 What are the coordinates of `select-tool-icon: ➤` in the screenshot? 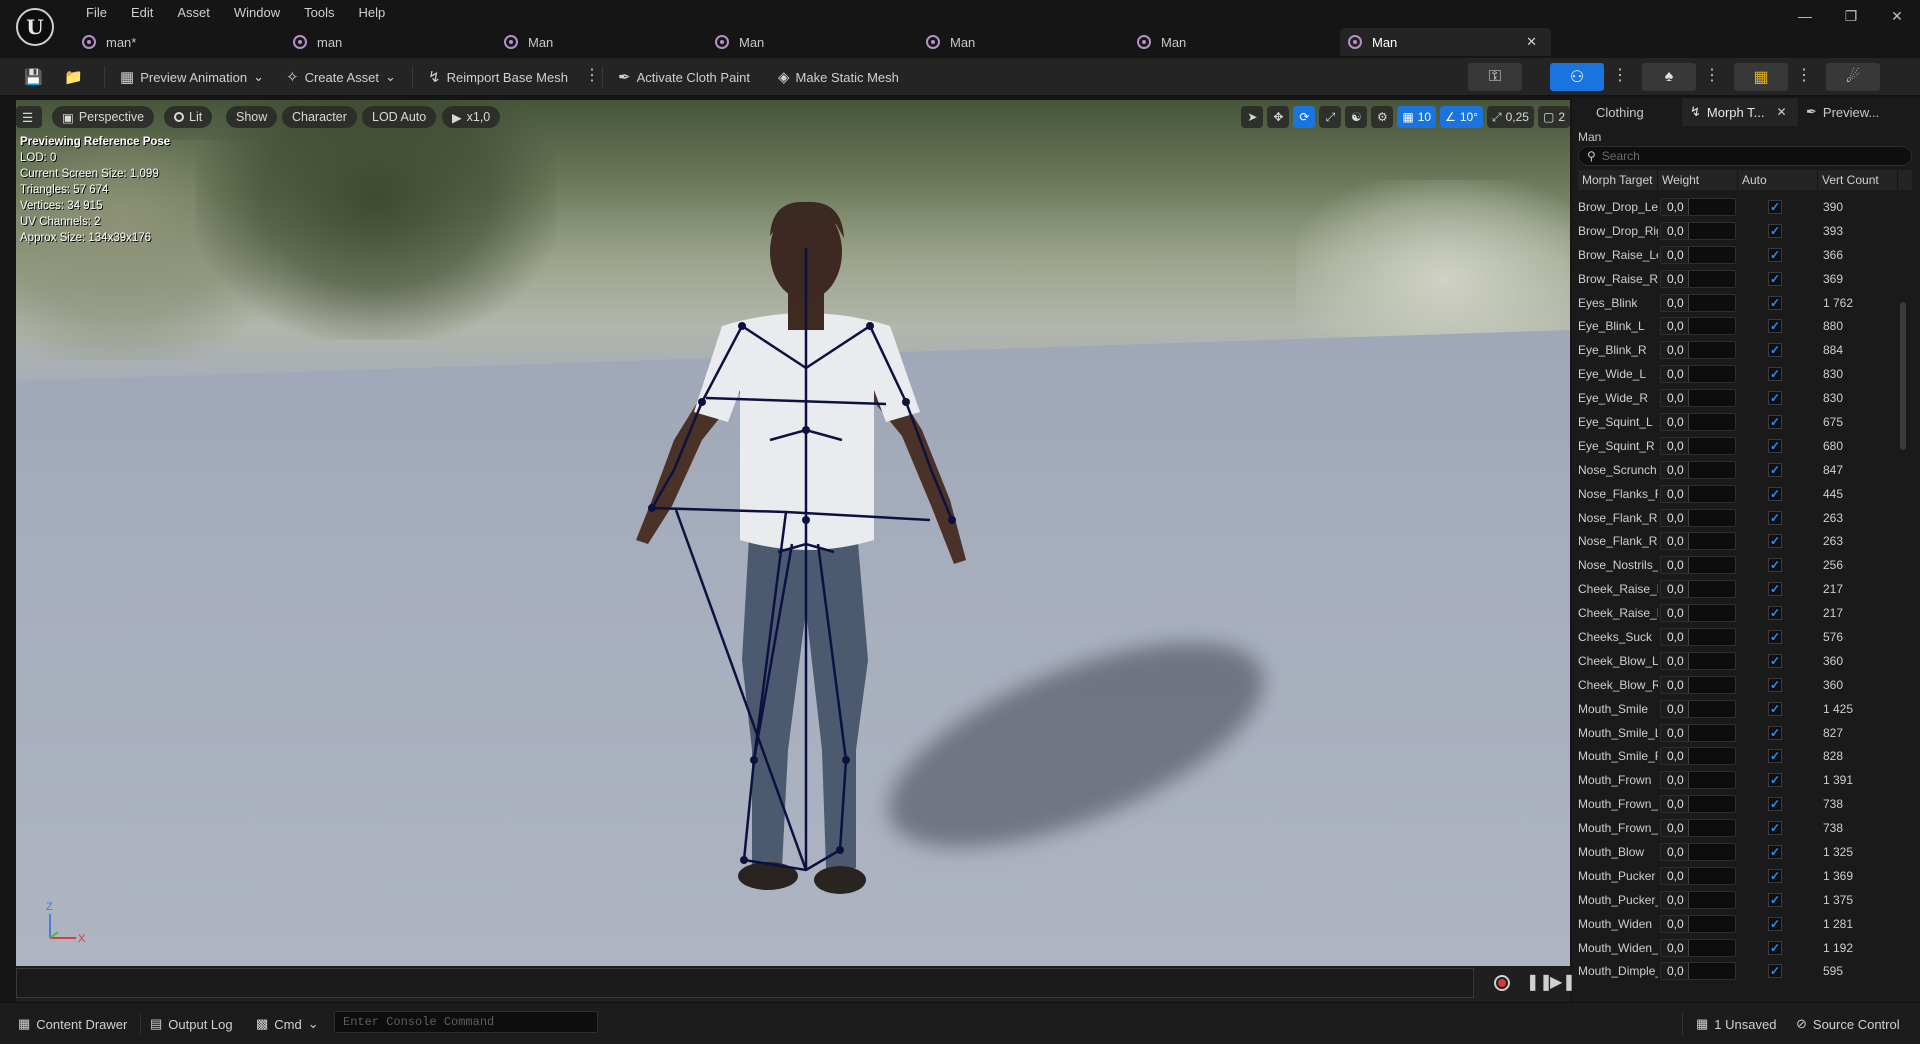 It's located at (1252, 117).